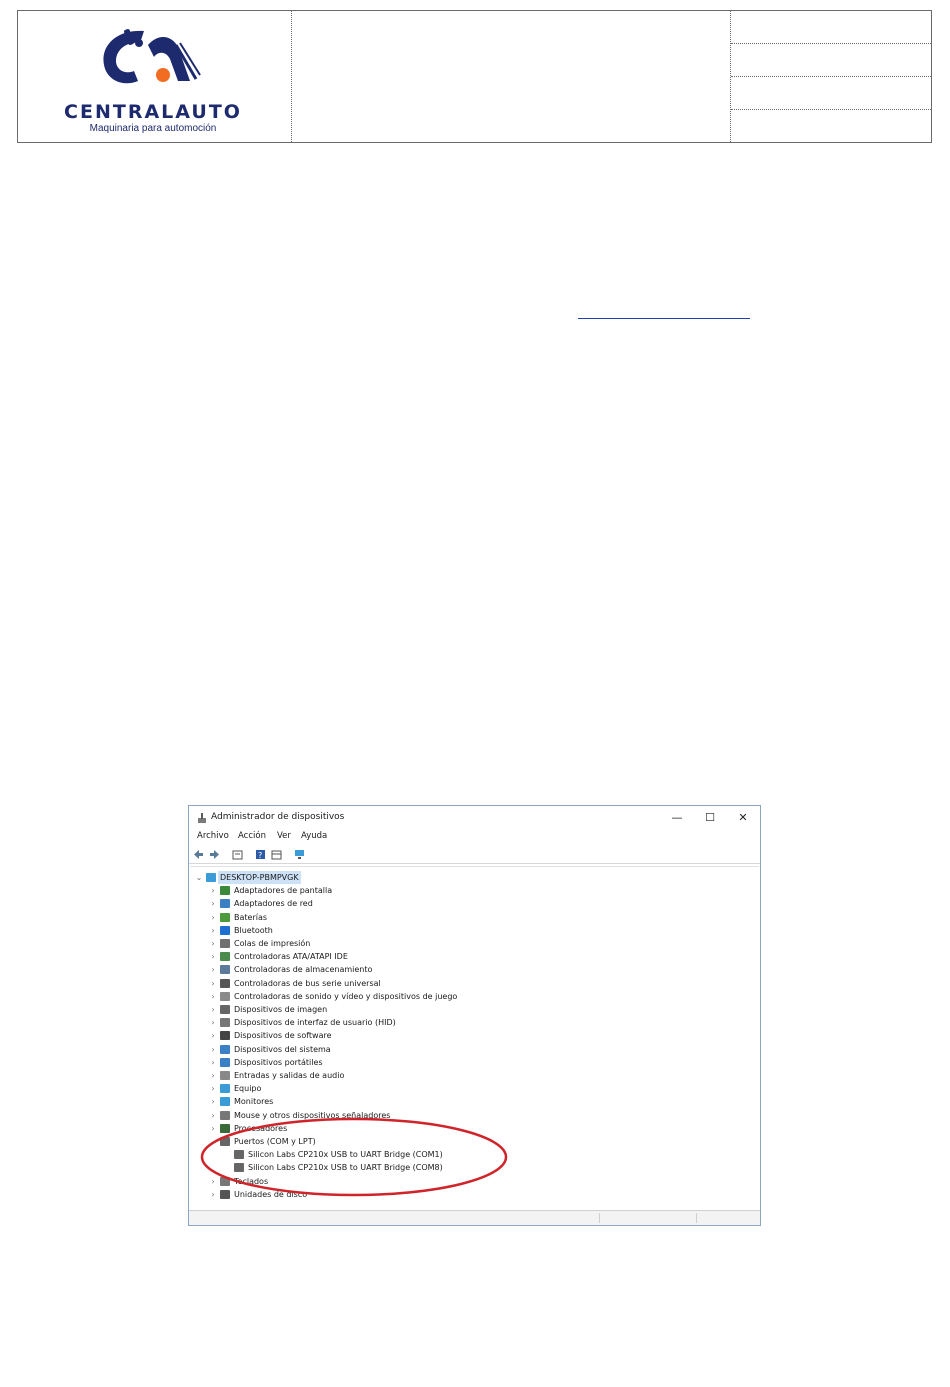 This screenshot has height=1387, width=950. I want to click on company-logo: CENTRALAUTO Maquinaria para automoción, so click(156, 80).